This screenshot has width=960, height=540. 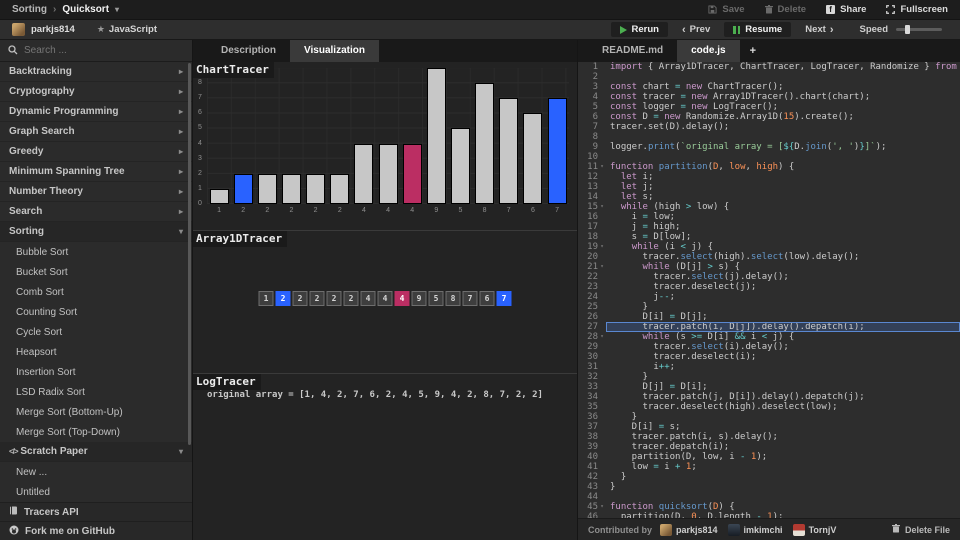 I want to click on code-line: 31 i++;, so click(x=769, y=367).